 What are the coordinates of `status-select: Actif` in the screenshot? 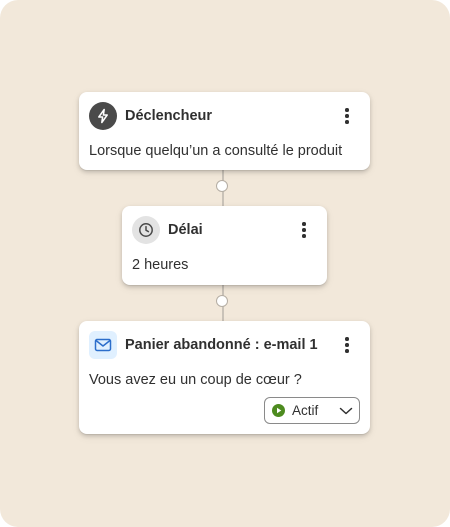 It's located at (312, 410).